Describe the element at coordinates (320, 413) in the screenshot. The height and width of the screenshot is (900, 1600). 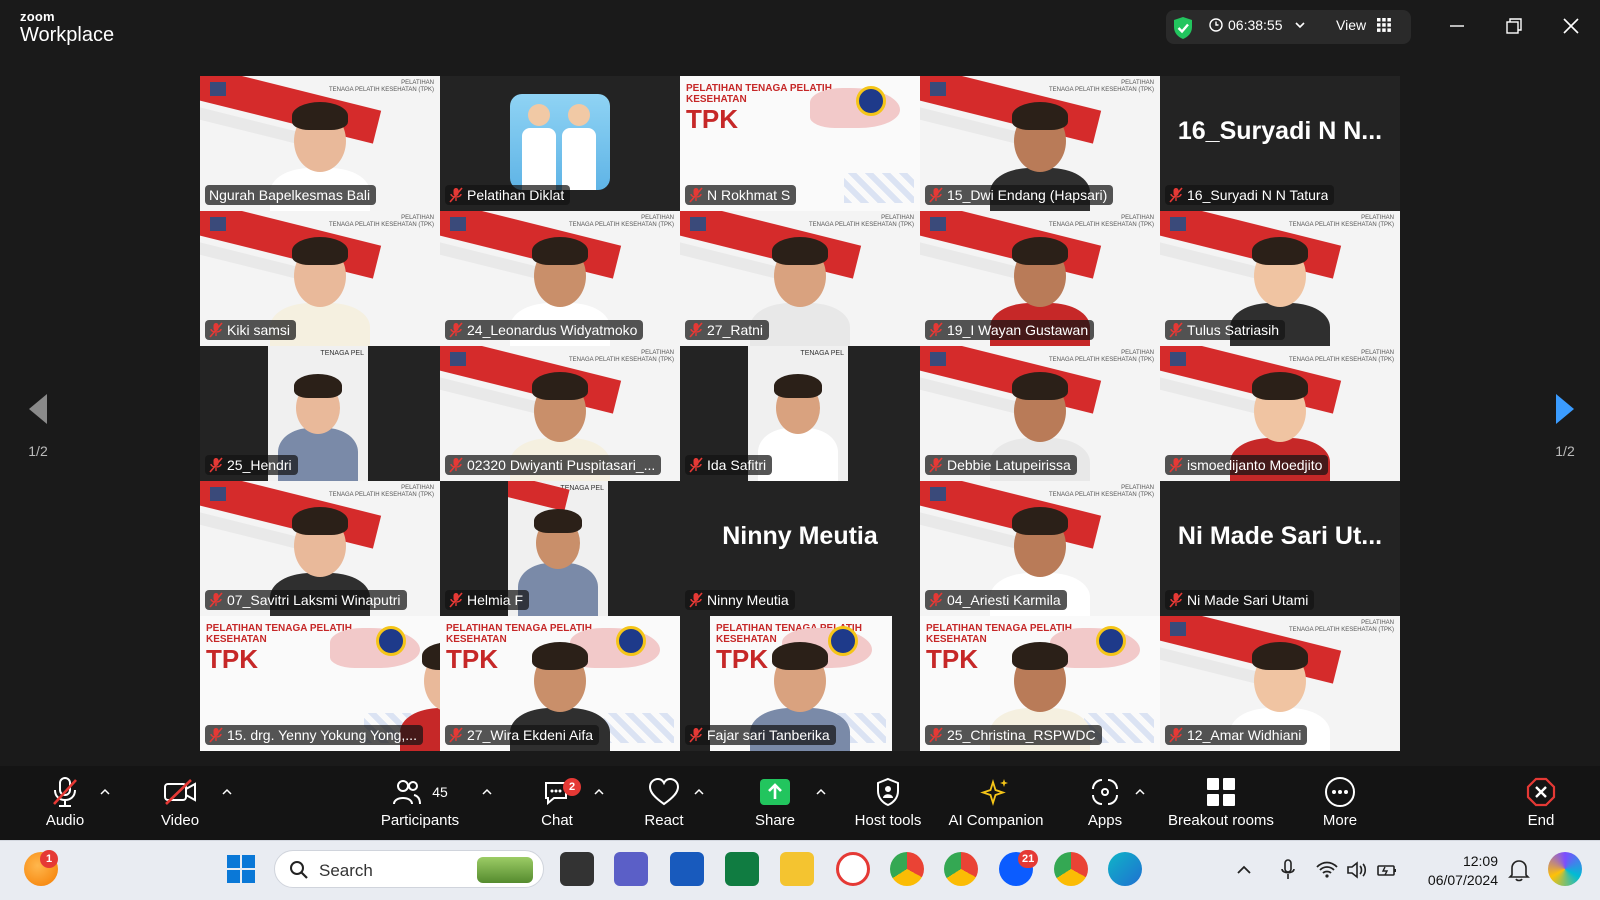
I see `participant-tile: TENAGA PEL 25_Hendri` at that location.